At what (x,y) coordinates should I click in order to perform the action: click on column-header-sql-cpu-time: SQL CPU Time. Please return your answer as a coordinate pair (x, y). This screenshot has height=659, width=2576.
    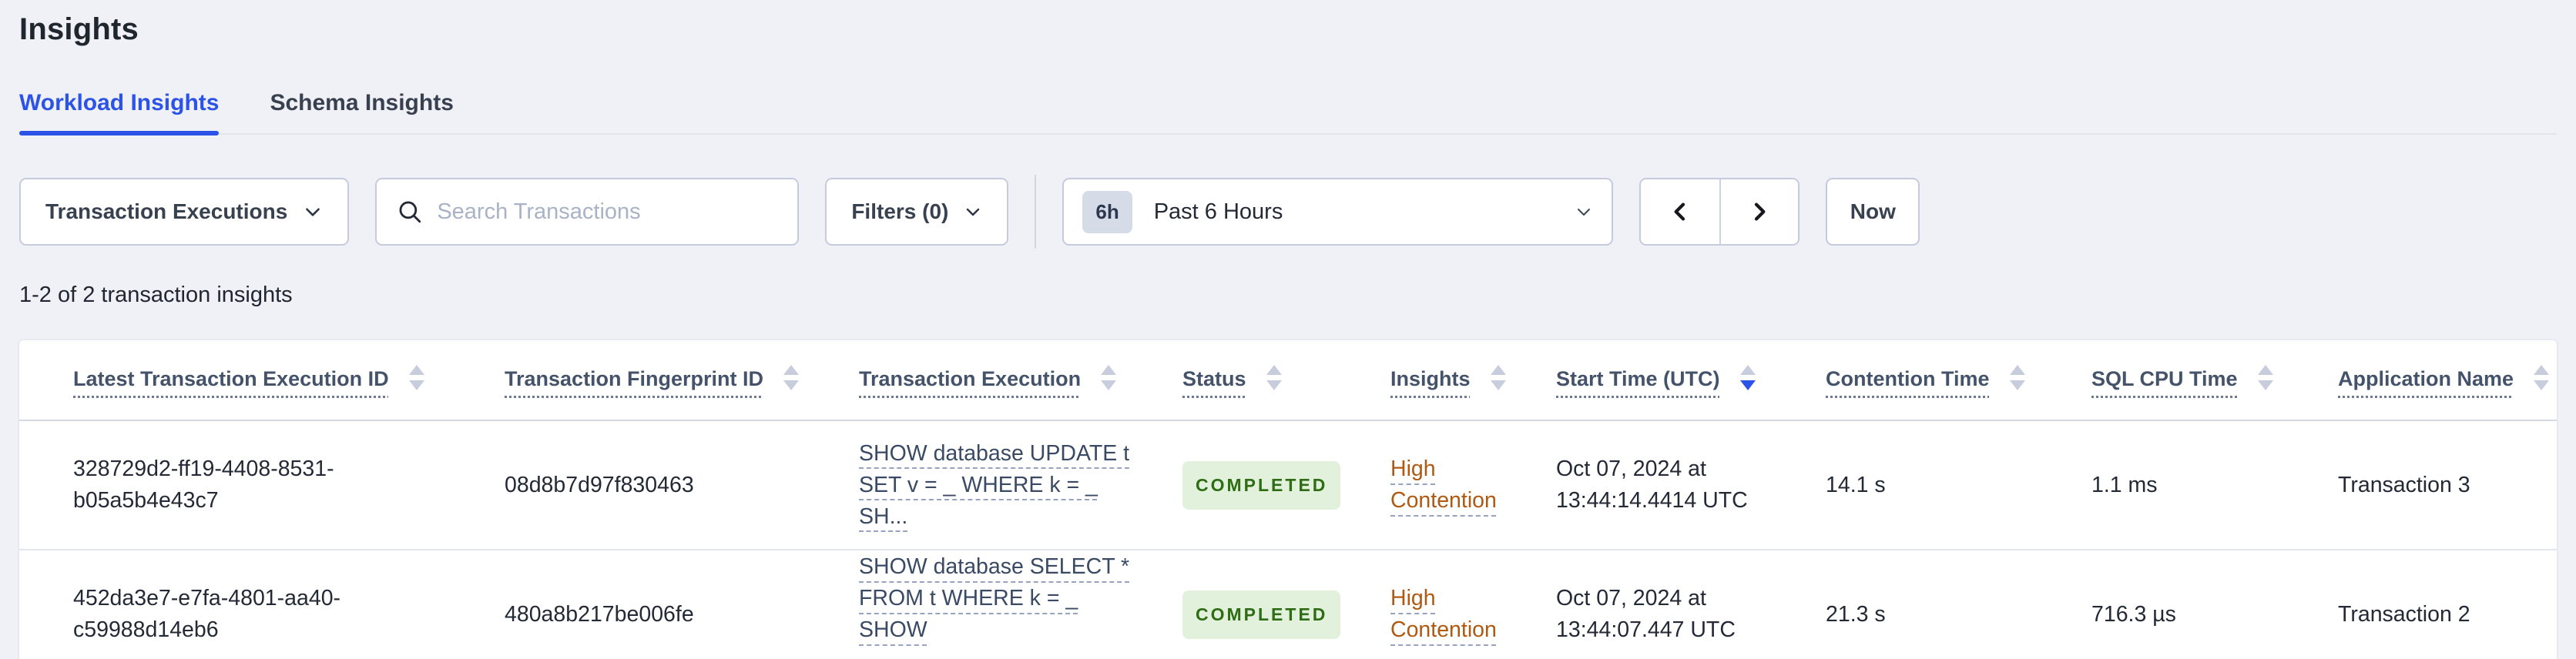
    Looking at the image, I should click on (2214, 380).